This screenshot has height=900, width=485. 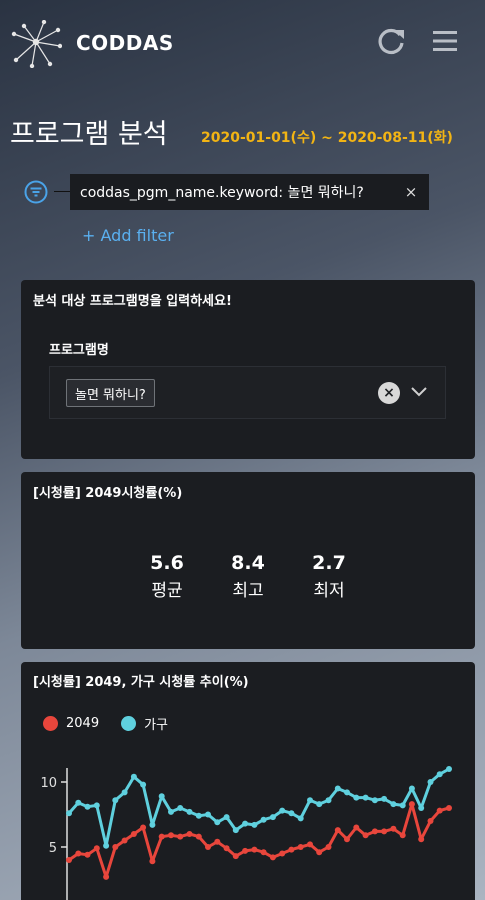 What do you see at coordinates (167, 576) in the screenshot?
I see `stat-average: 5.6 평균` at bounding box center [167, 576].